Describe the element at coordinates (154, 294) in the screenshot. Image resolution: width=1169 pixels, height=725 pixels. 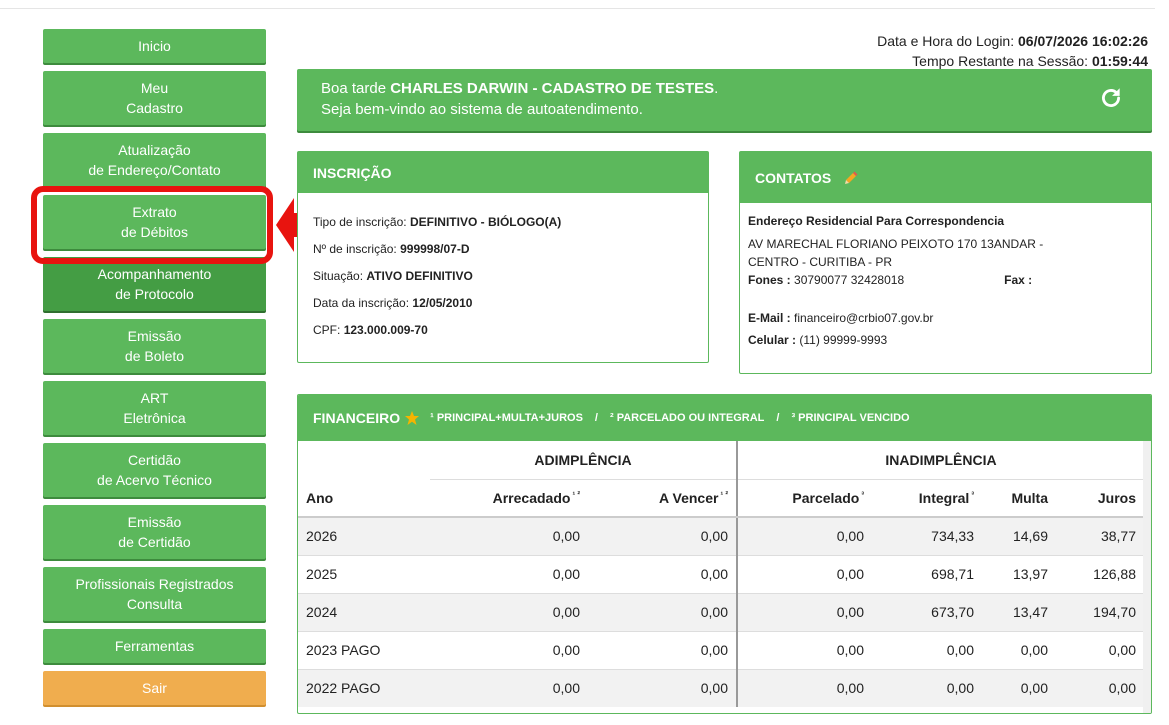
I see `sidebar-item-label: de Protocolo` at that location.